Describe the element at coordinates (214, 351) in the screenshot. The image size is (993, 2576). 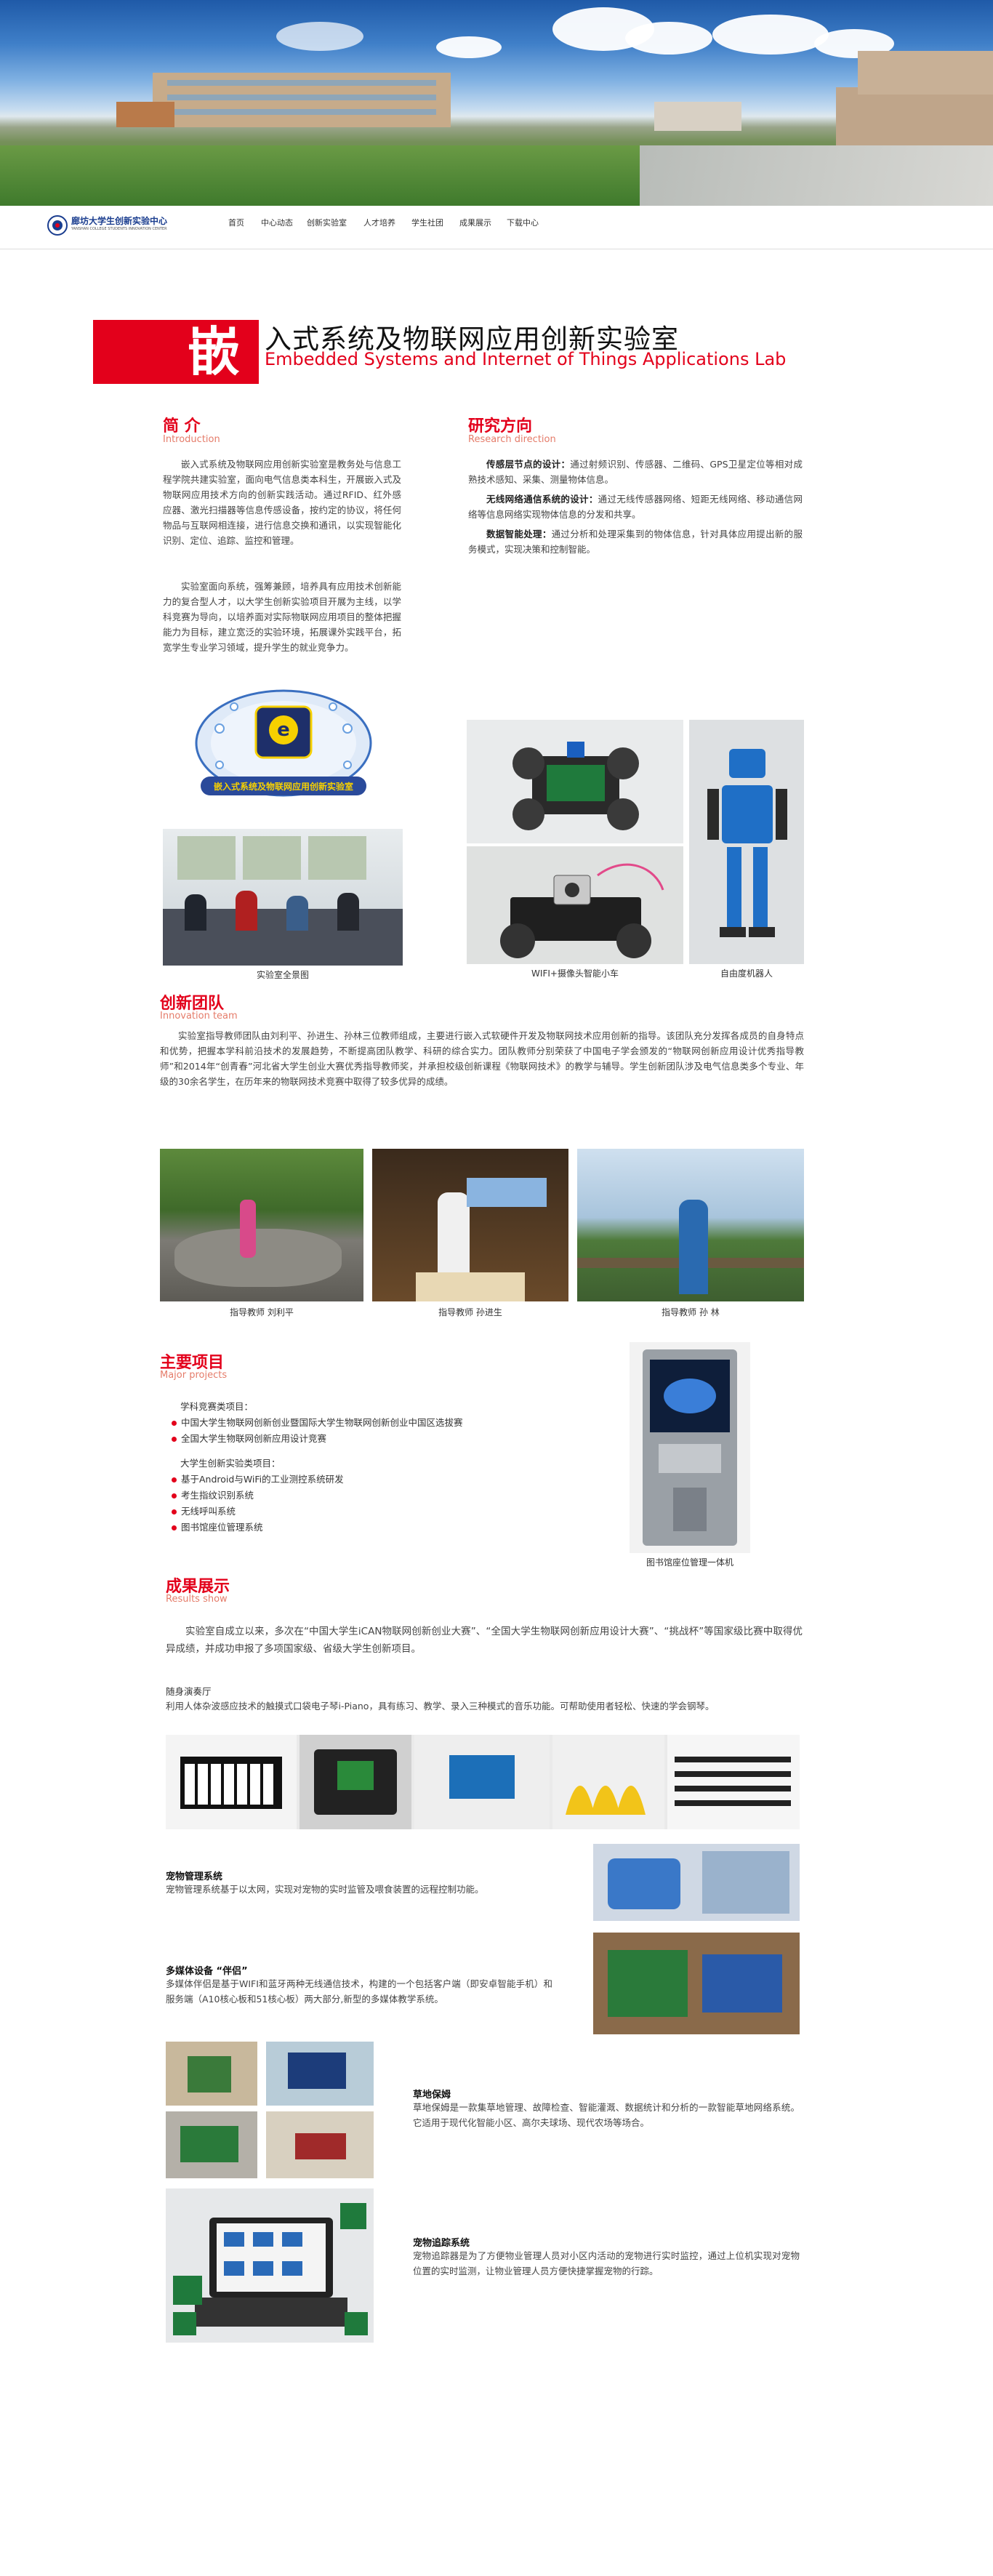
I see `title-first-character: 嵌` at that location.